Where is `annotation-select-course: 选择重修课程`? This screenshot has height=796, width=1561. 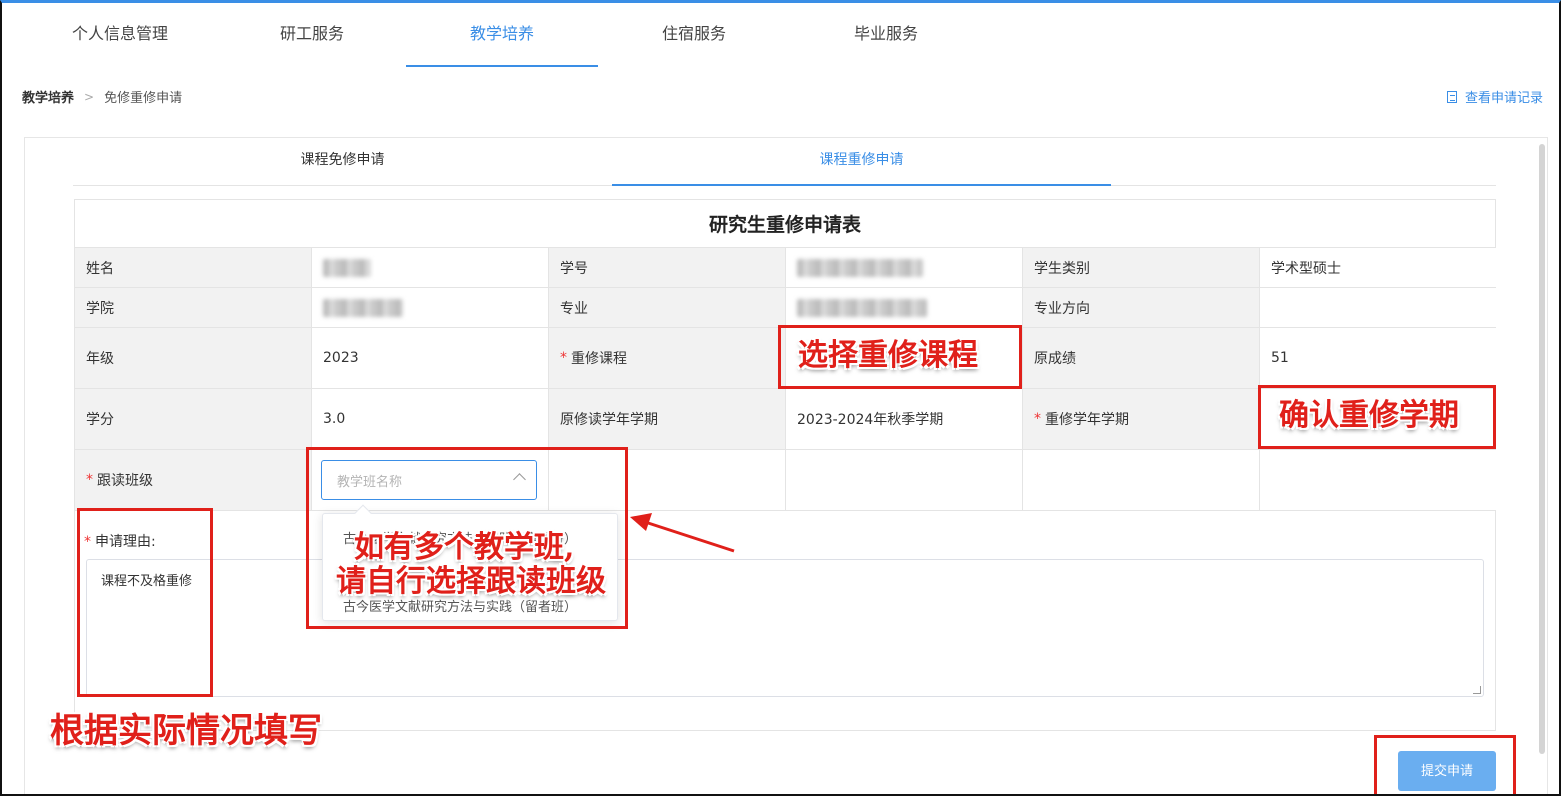
annotation-select-course: 选择重修课程 is located at coordinates (888, 355).